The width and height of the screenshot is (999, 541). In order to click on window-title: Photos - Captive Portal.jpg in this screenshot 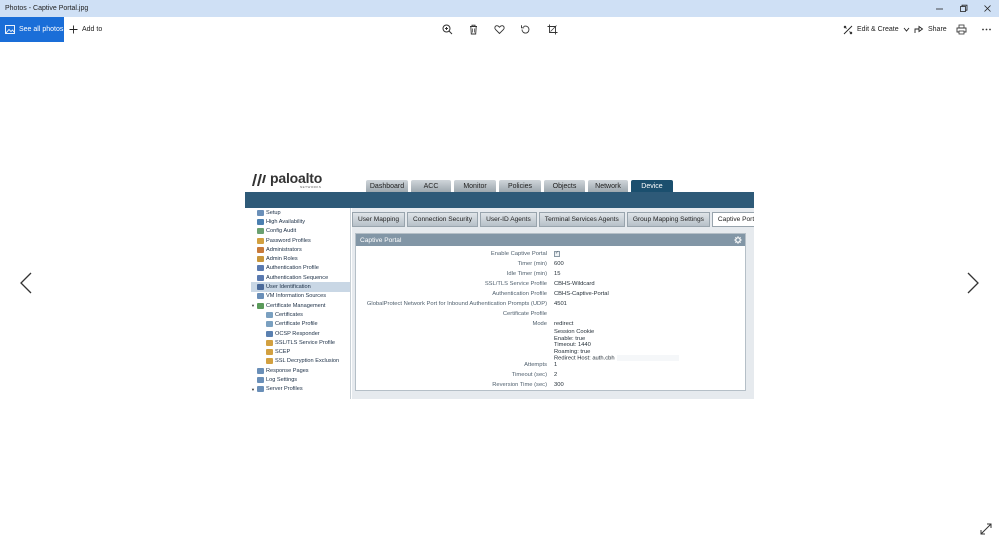, I will do `click(47, 8)`.